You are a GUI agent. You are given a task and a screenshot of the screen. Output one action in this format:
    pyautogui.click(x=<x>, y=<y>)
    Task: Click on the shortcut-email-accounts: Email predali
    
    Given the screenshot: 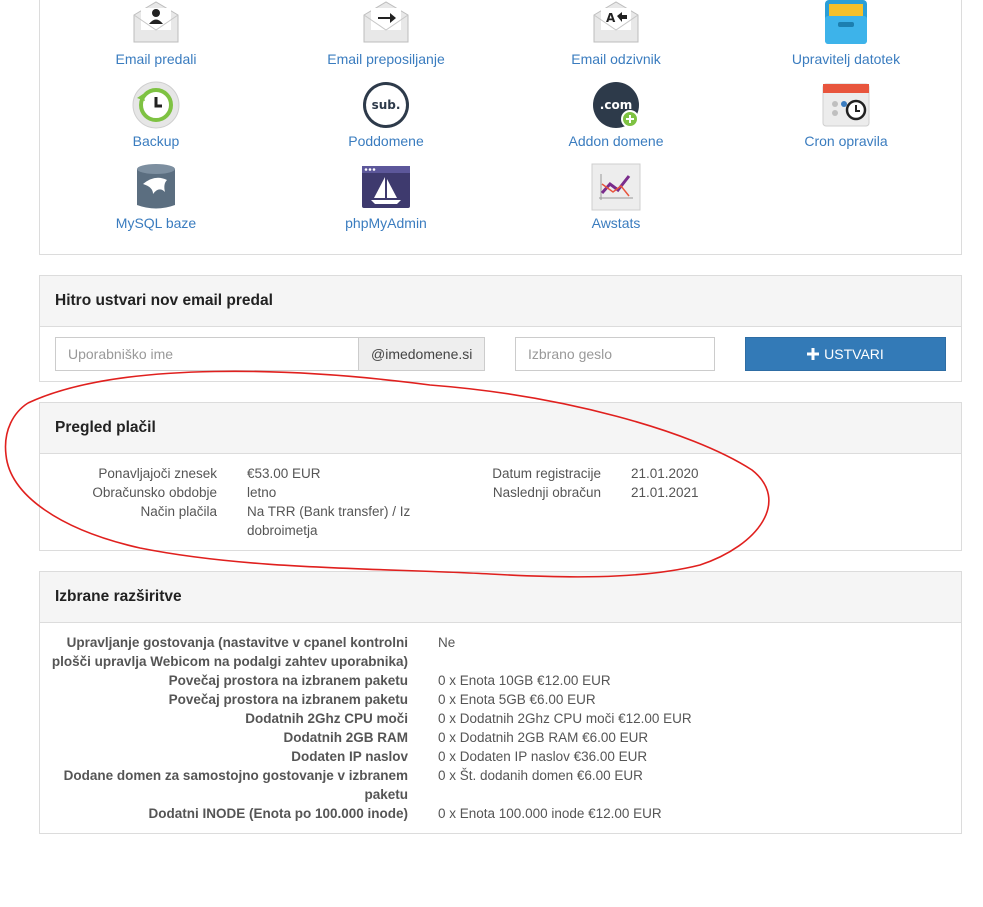 What is the action you would take?
    pyautogui.click(x=156, y=33)
    